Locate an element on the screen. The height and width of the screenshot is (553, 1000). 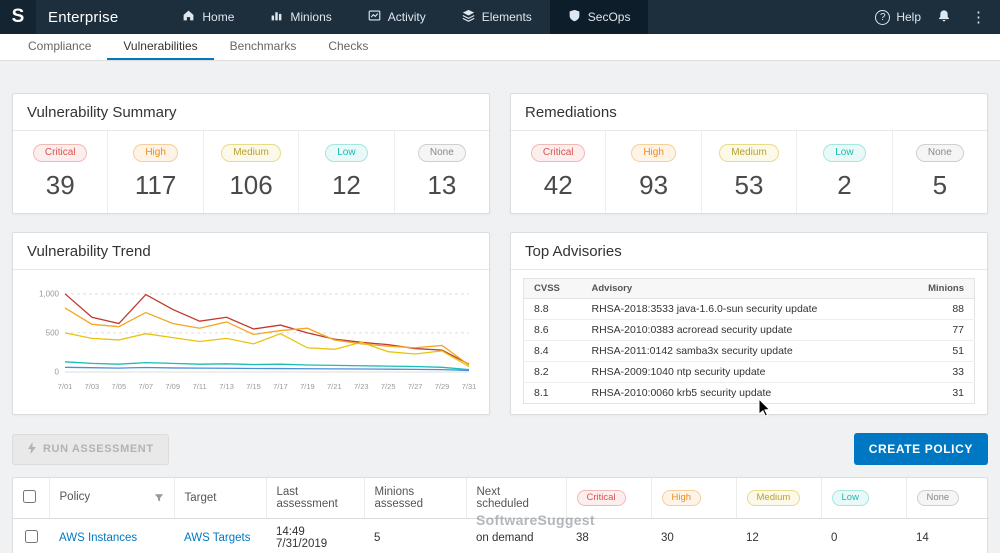
severity-pill-high: High is located at coordinates (681, 498).